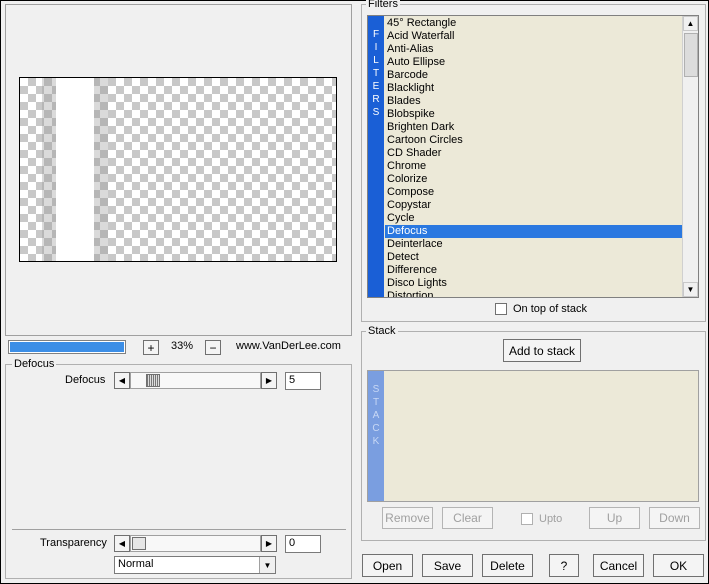 Image resolution: width=709 pixels, height=584 pixels. What do you see at coordinates (101, 169) in the screenshot?
I see `preview-shade-right` at bounding box center [101, 169].